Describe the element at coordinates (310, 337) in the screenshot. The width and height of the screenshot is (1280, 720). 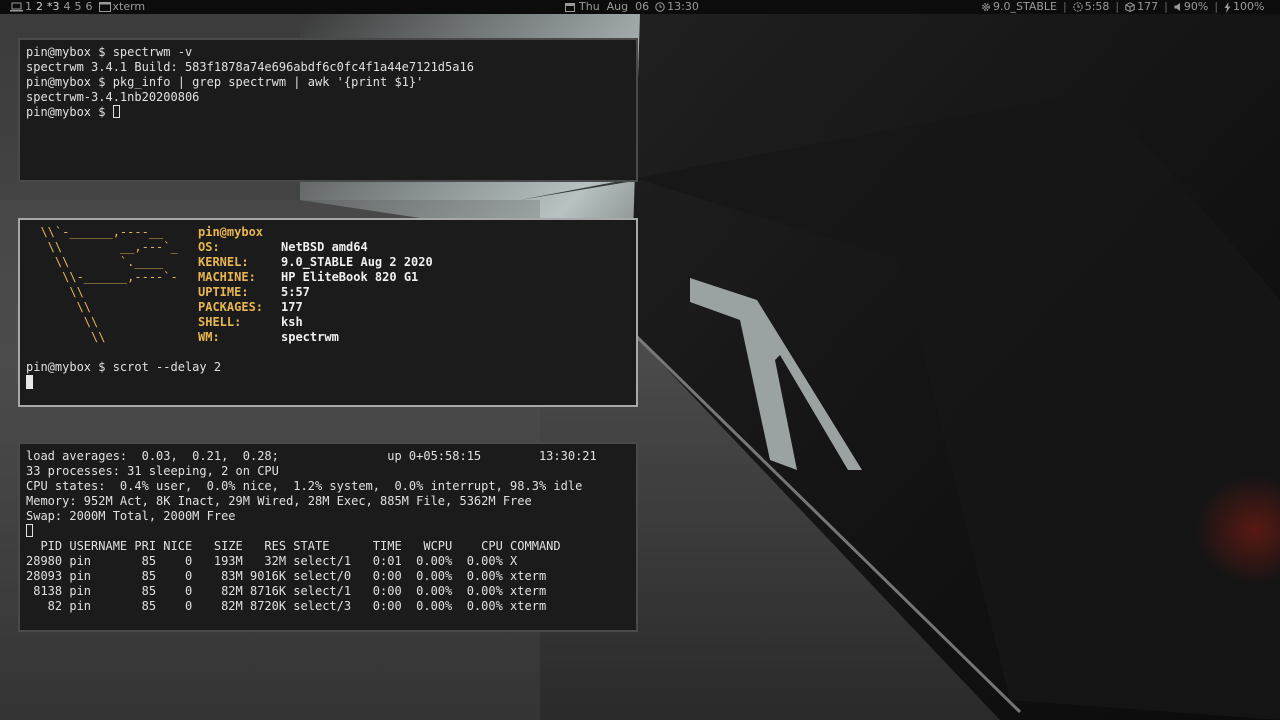
I see `sysinfo-value: spectrwm` at that location.